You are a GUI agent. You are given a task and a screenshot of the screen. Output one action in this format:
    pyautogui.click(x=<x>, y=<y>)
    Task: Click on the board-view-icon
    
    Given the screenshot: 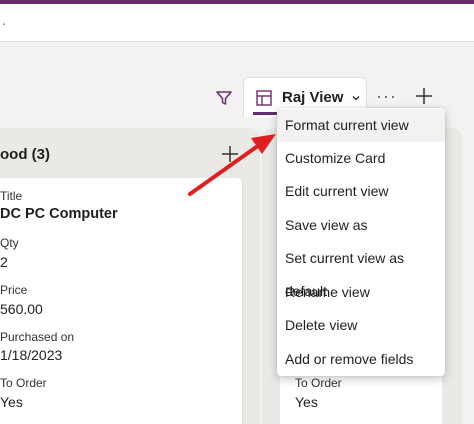 What is the action you would take?
    pyautogui.click(x=264, y=97)
    